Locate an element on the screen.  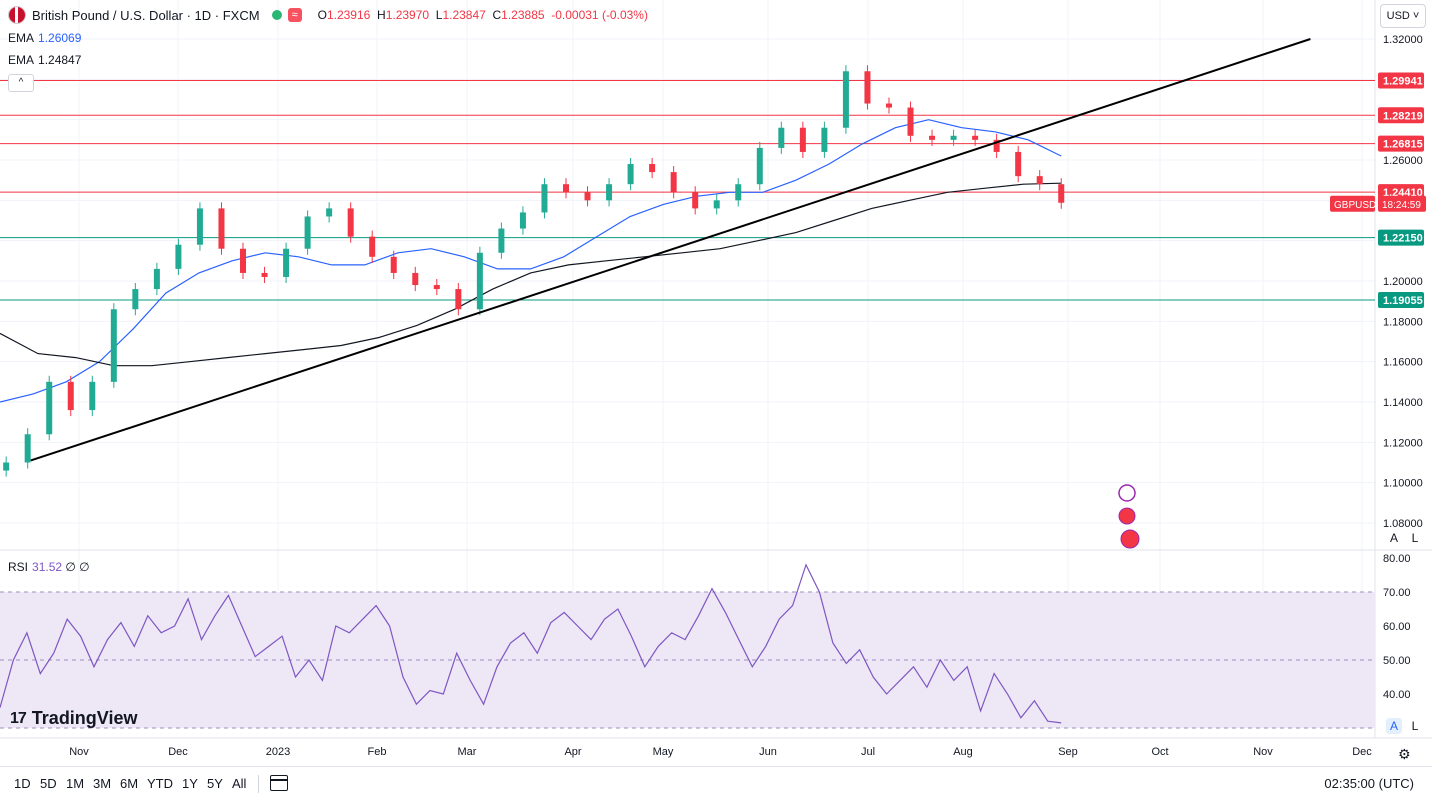
level-label: 1.22150 is located at coordinates (1403, 239).